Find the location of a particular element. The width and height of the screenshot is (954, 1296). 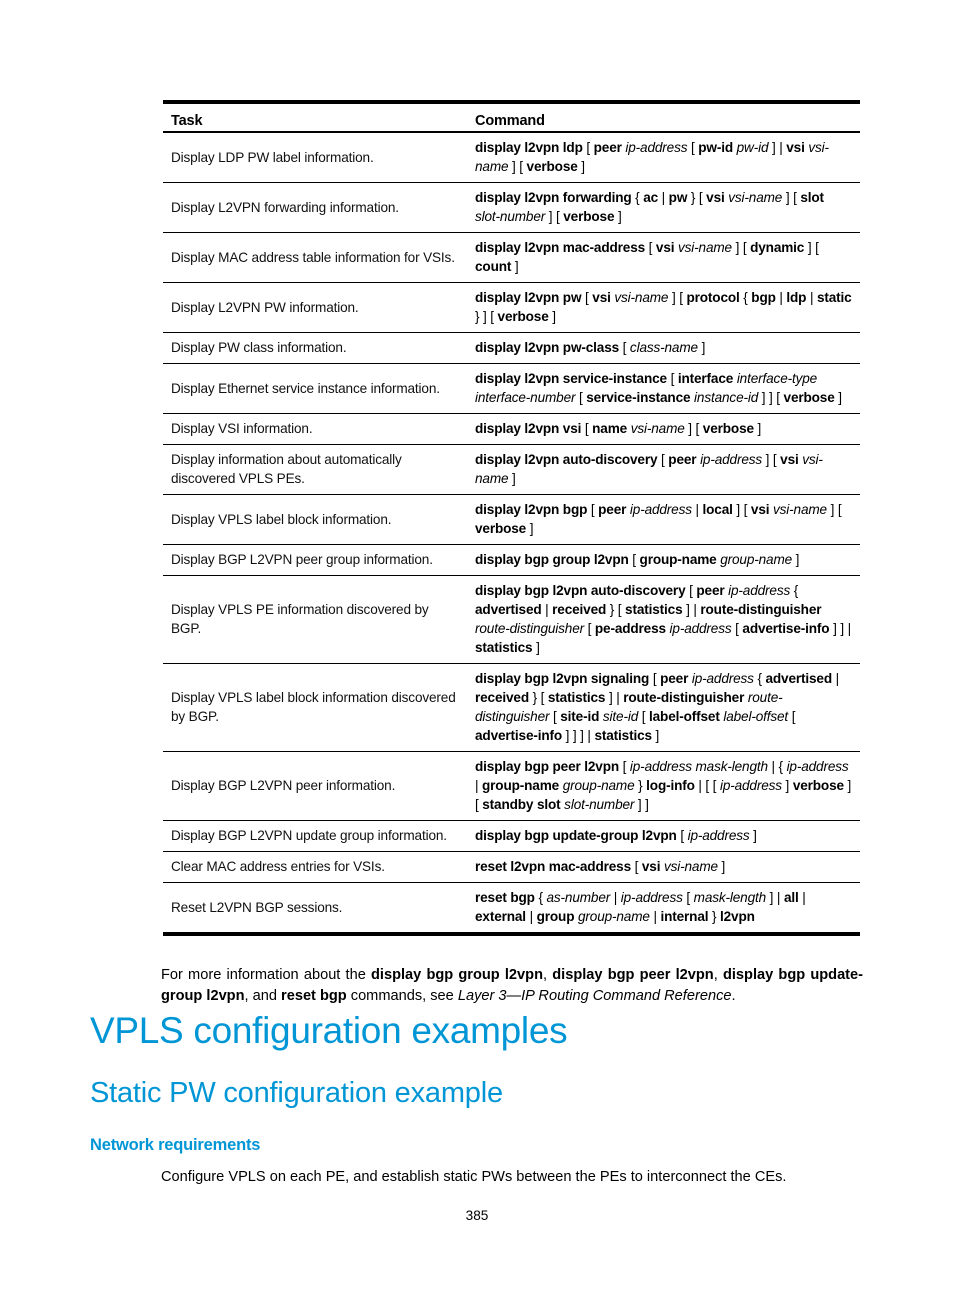

subsubsection-heading: Network requirements is located at coordinates (175, 1145).